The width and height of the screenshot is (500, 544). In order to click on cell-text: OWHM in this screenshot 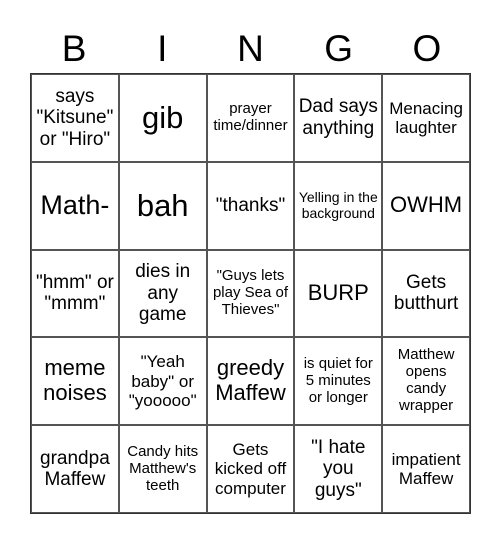, I will do `click(426, 205)`.